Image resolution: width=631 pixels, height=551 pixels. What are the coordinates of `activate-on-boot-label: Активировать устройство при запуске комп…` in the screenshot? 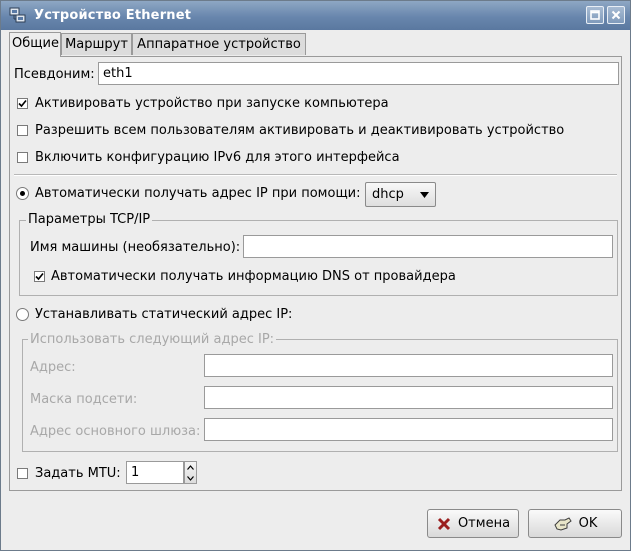 It's located at (212, 103).